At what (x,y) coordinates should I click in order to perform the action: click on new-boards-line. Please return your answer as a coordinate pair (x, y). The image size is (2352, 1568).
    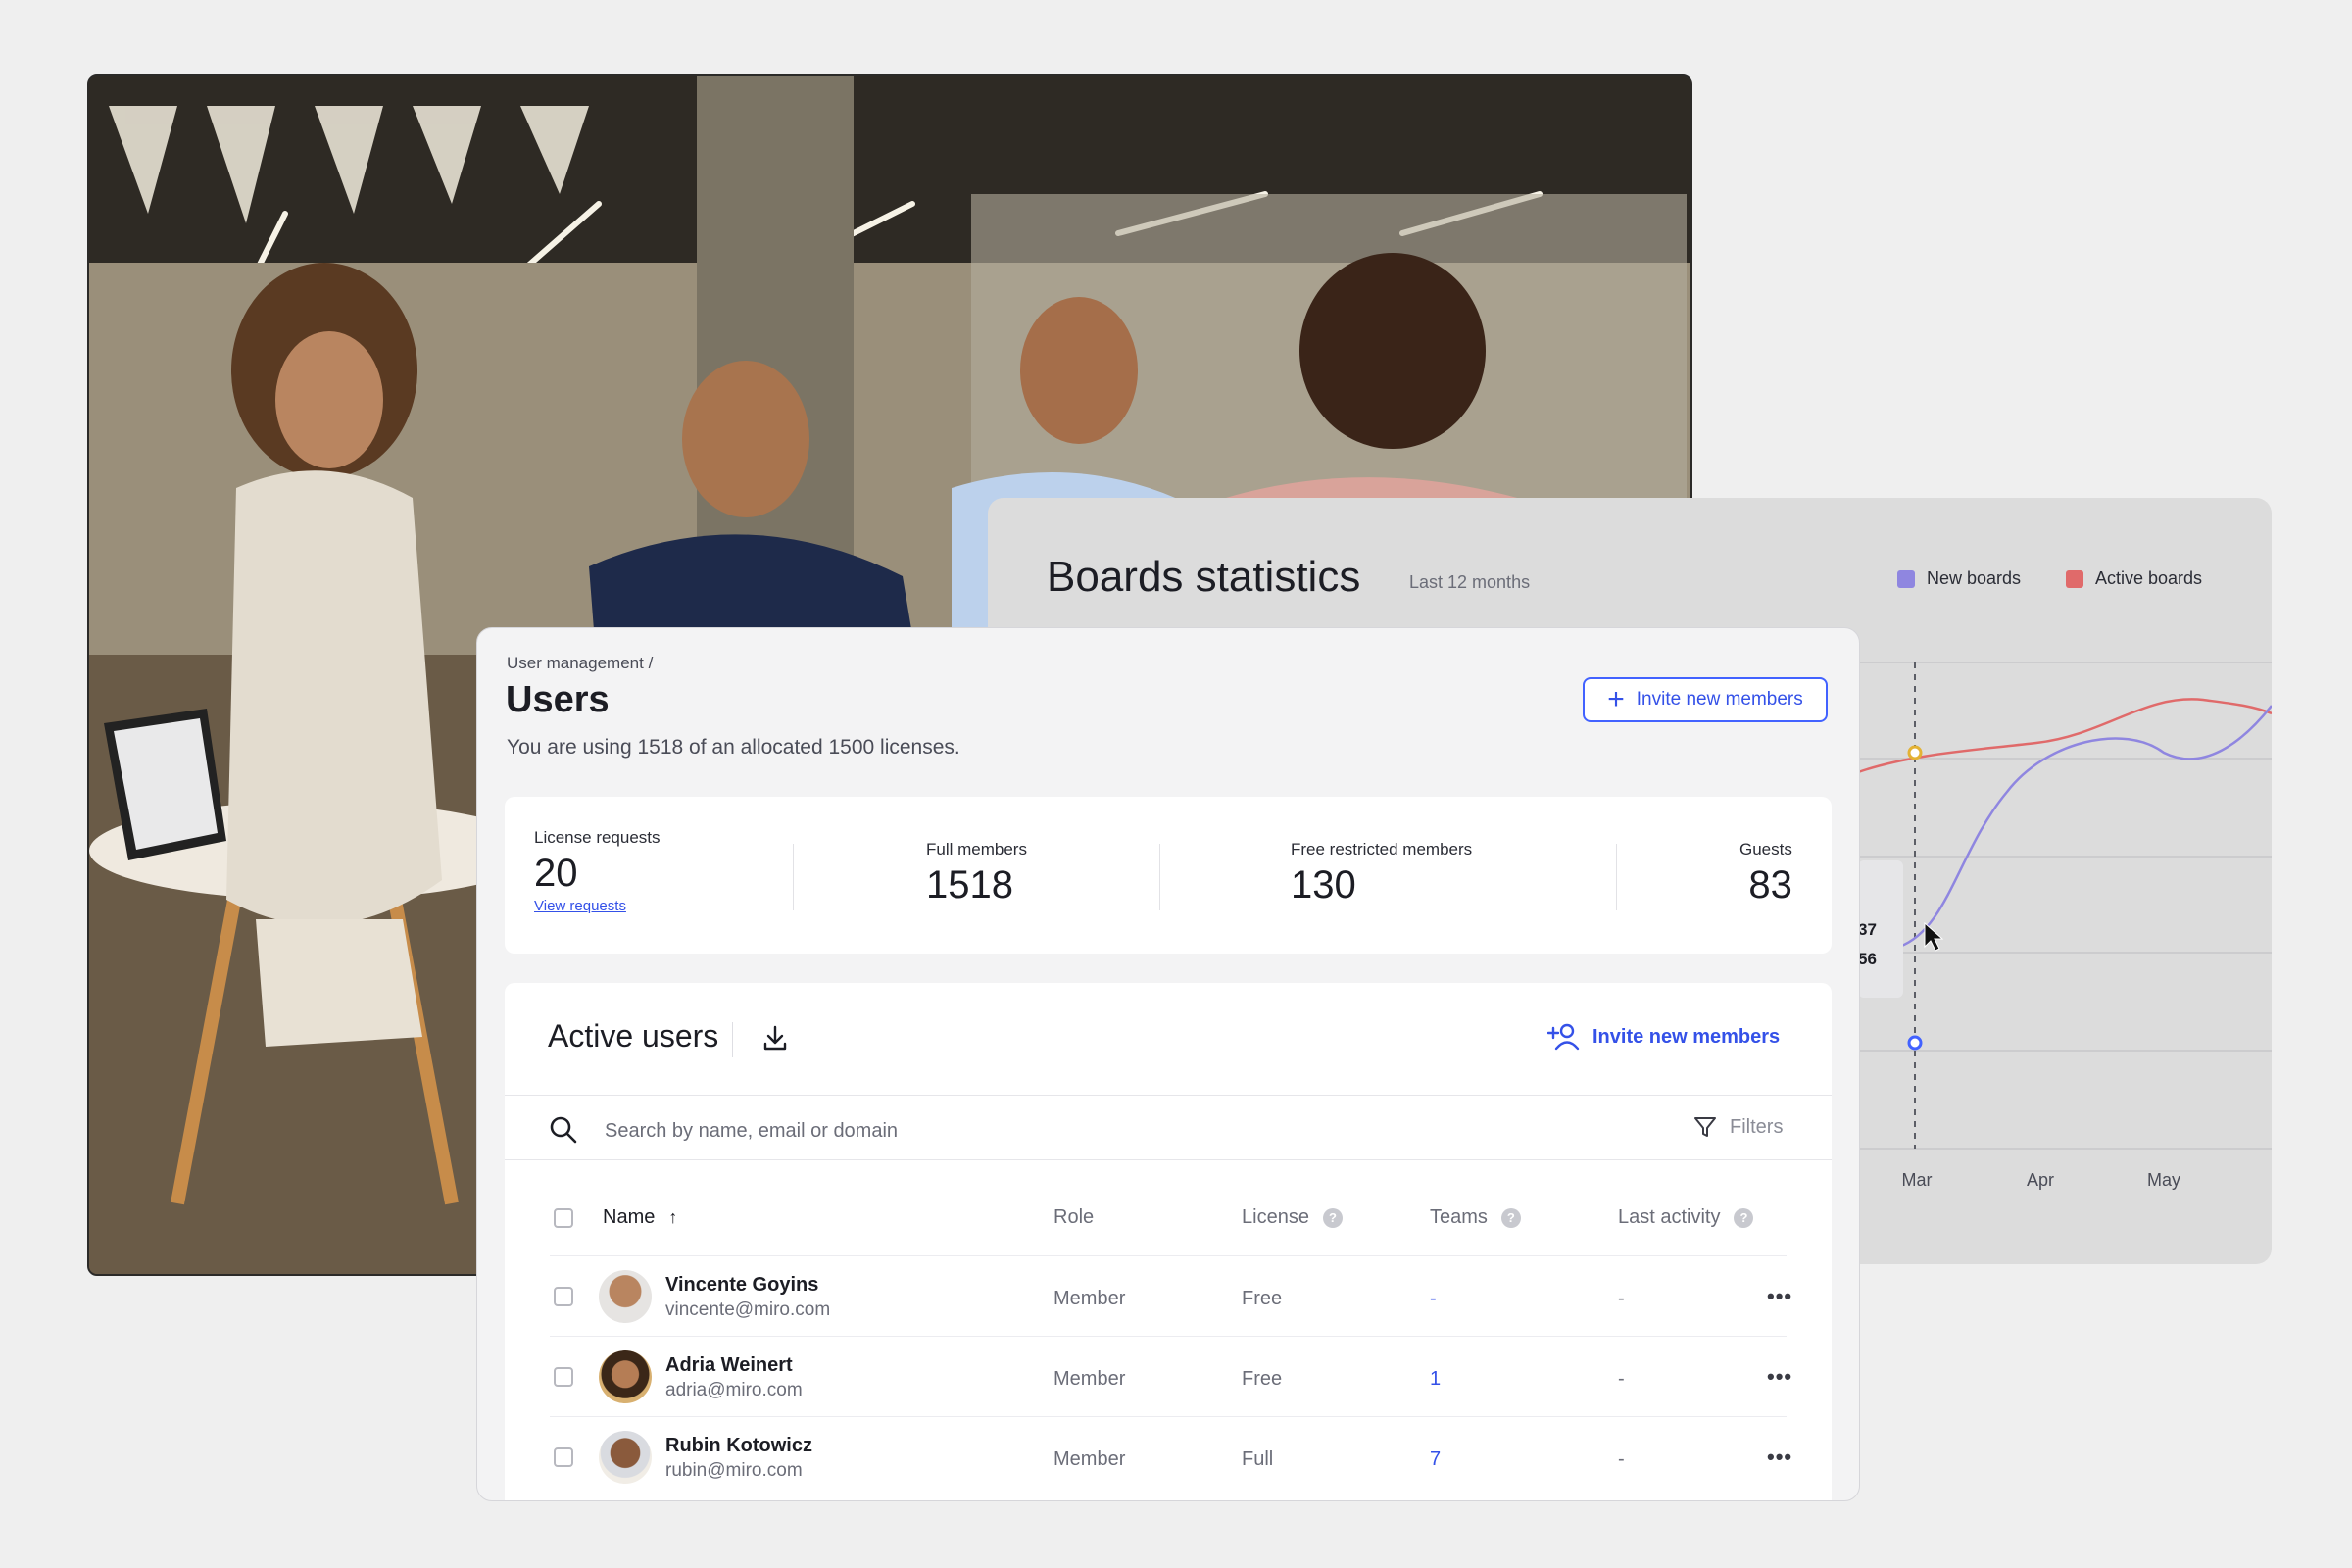
    Looking at the image, I should click on (2085, 827).